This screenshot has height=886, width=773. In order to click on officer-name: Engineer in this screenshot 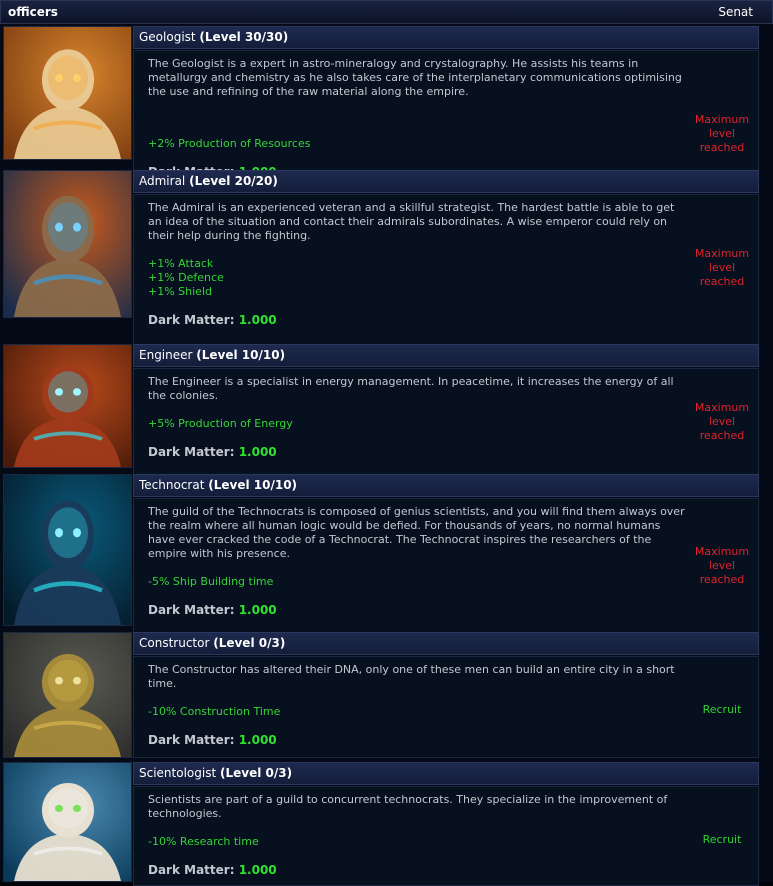, I will do `click(168, 355)`.